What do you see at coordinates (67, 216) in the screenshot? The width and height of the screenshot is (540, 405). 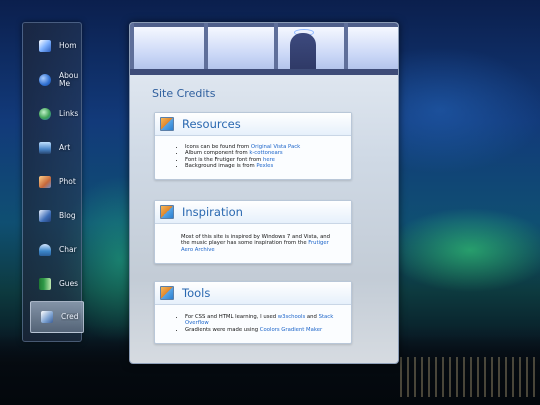 I see `sidebar-item-label: Blog` at bounding box center [67, 216].